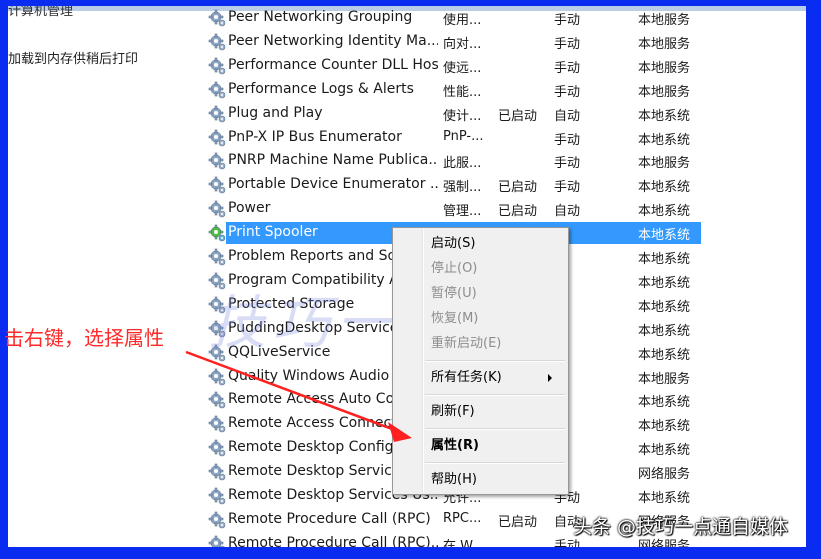 The height and width of the screenshot is (559, 821). I want to click on annotation-arrow-icon, so click(298, 396).